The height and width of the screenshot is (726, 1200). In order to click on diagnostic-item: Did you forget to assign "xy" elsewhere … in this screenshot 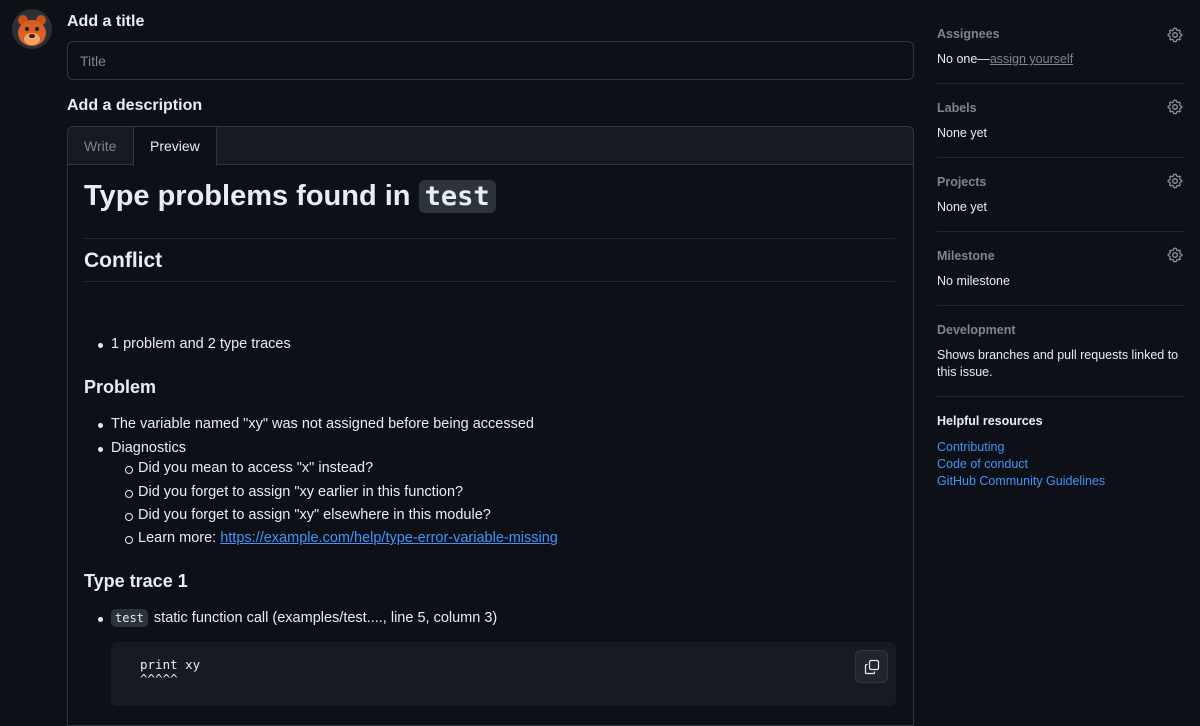, I will do `click(308, 515)`.